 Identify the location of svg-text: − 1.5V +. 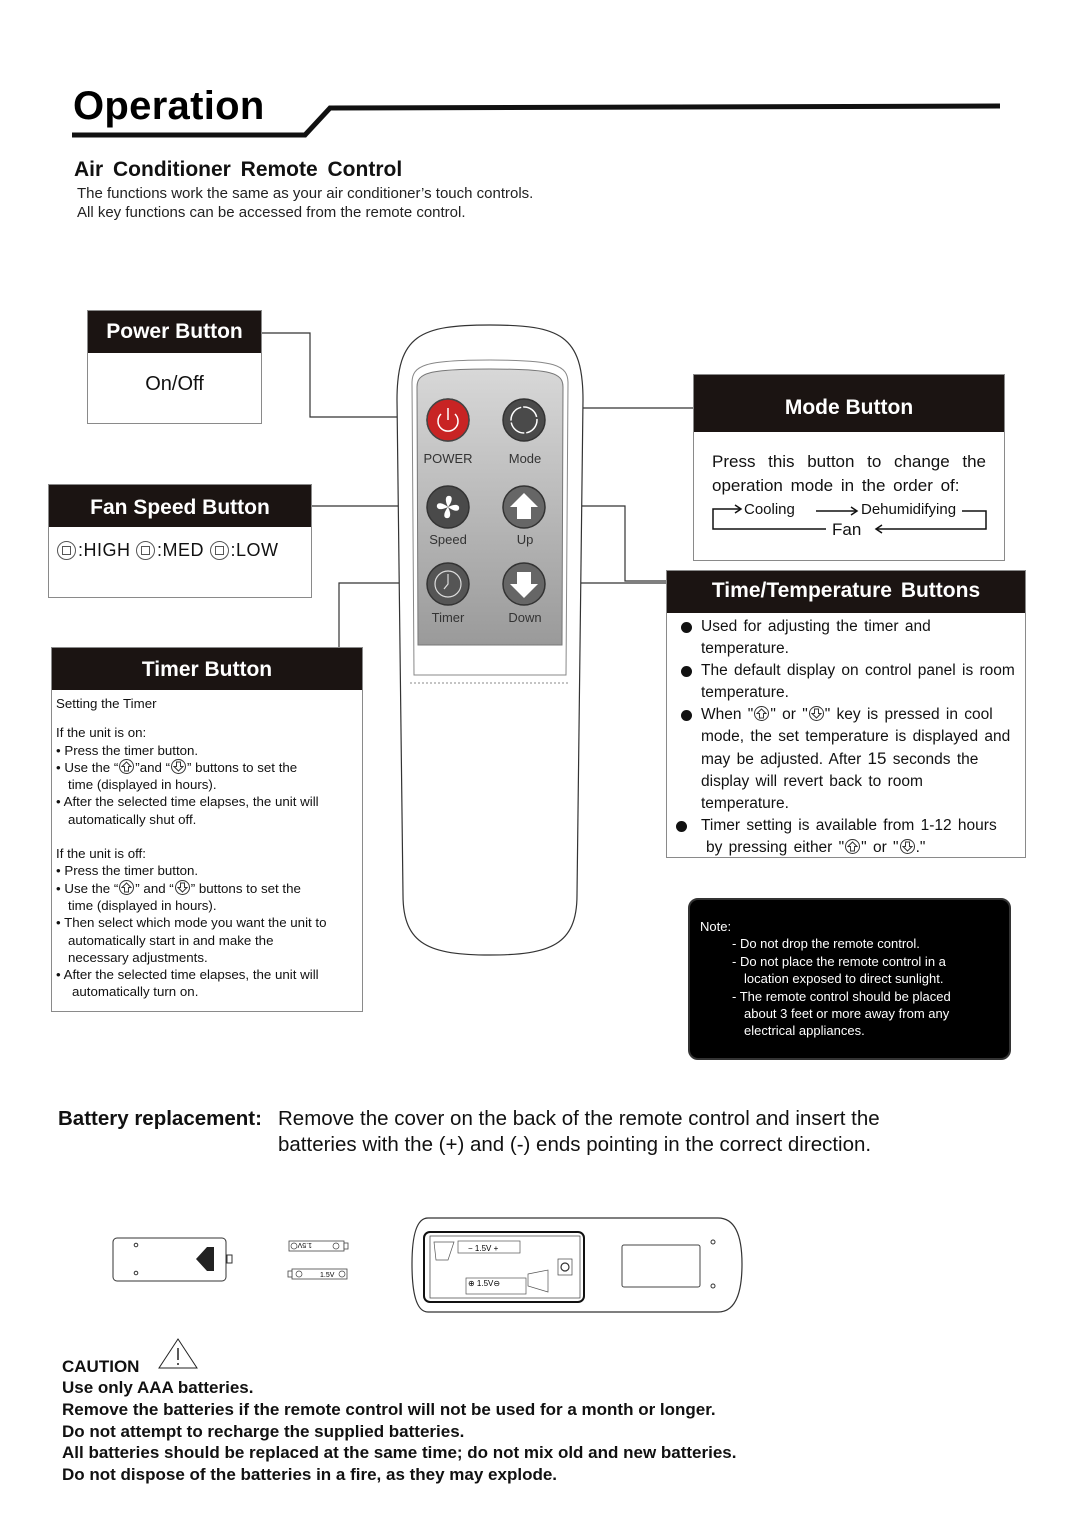
(483, 1248).